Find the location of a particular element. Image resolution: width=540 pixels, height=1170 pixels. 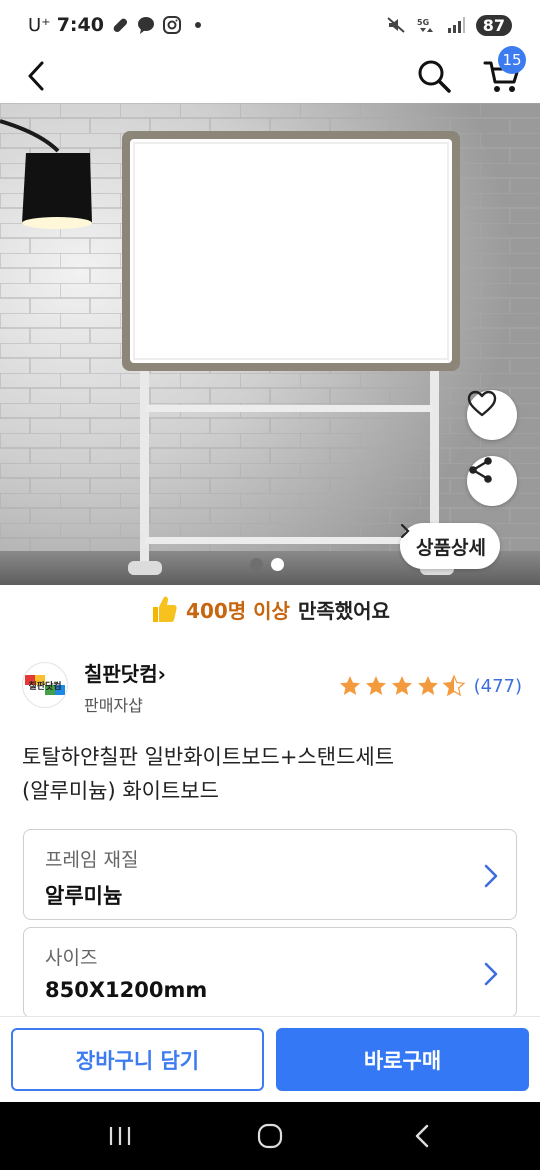

satisfied-suffix: 만족했어요 is located at coordinates (343, 610).